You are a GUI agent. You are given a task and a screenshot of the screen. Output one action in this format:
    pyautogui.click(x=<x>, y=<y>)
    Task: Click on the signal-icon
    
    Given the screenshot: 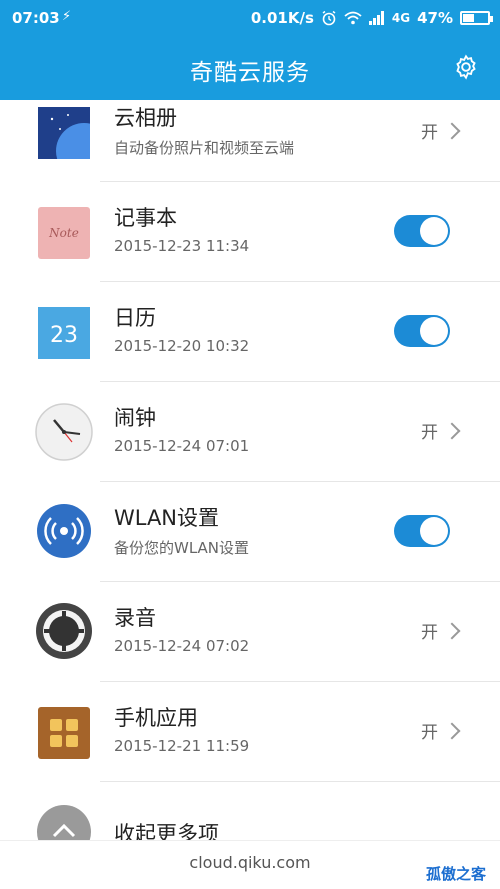 What is the action you would take?
    pyautogui.click(x=376, y=18)
    